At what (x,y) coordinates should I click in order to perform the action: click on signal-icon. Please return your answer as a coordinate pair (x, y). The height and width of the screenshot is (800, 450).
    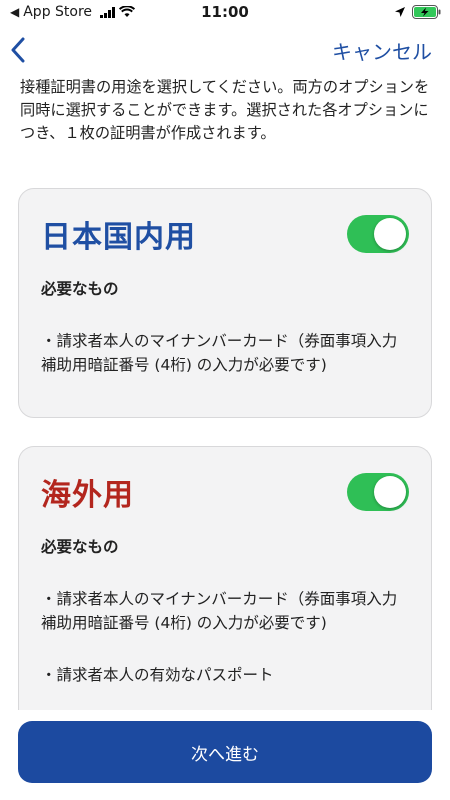
    Looking at the image, I should click on (108, 12).